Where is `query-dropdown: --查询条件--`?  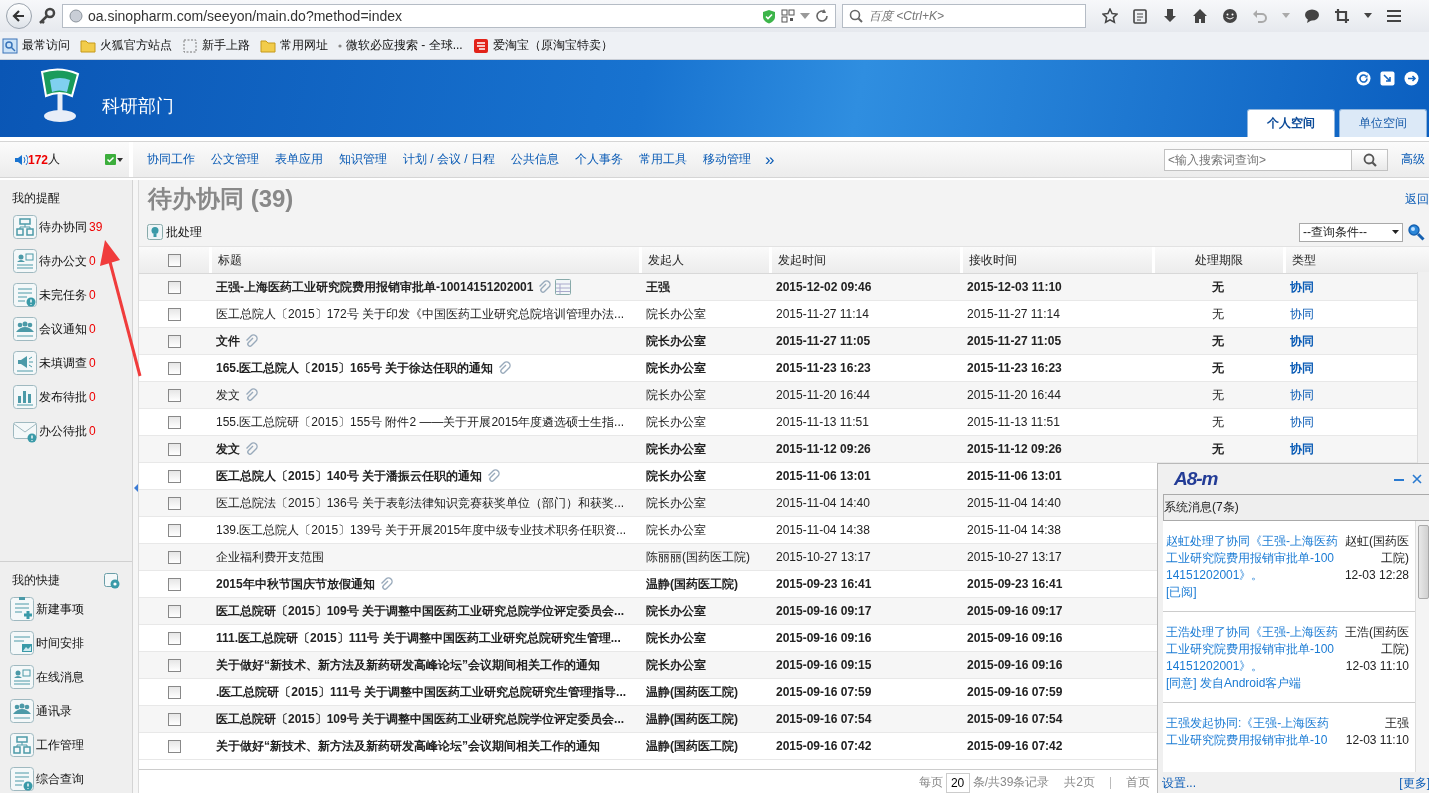
query-dropdown: --查询条件-- is located at coordinates (1351, 232).